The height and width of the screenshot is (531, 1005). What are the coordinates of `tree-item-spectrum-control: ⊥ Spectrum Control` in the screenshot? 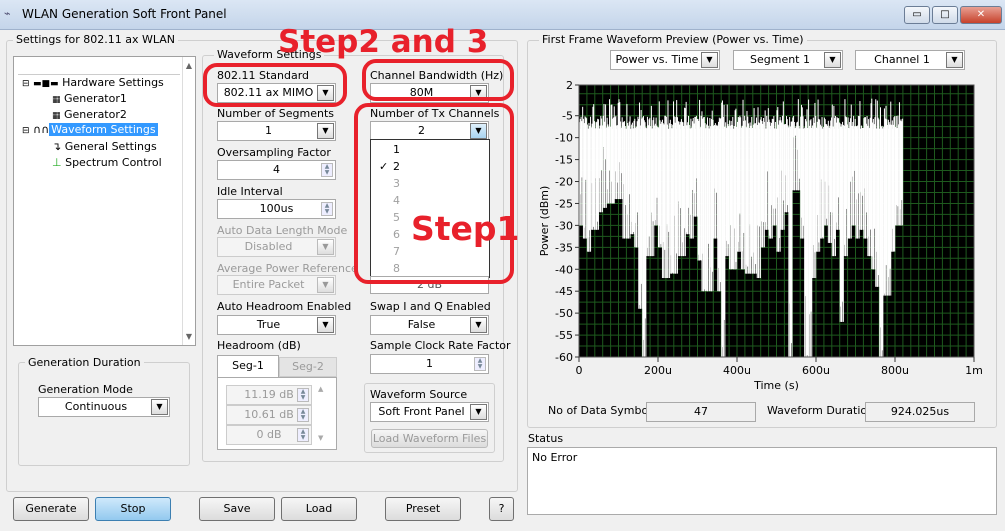 It's located at (107, 162).